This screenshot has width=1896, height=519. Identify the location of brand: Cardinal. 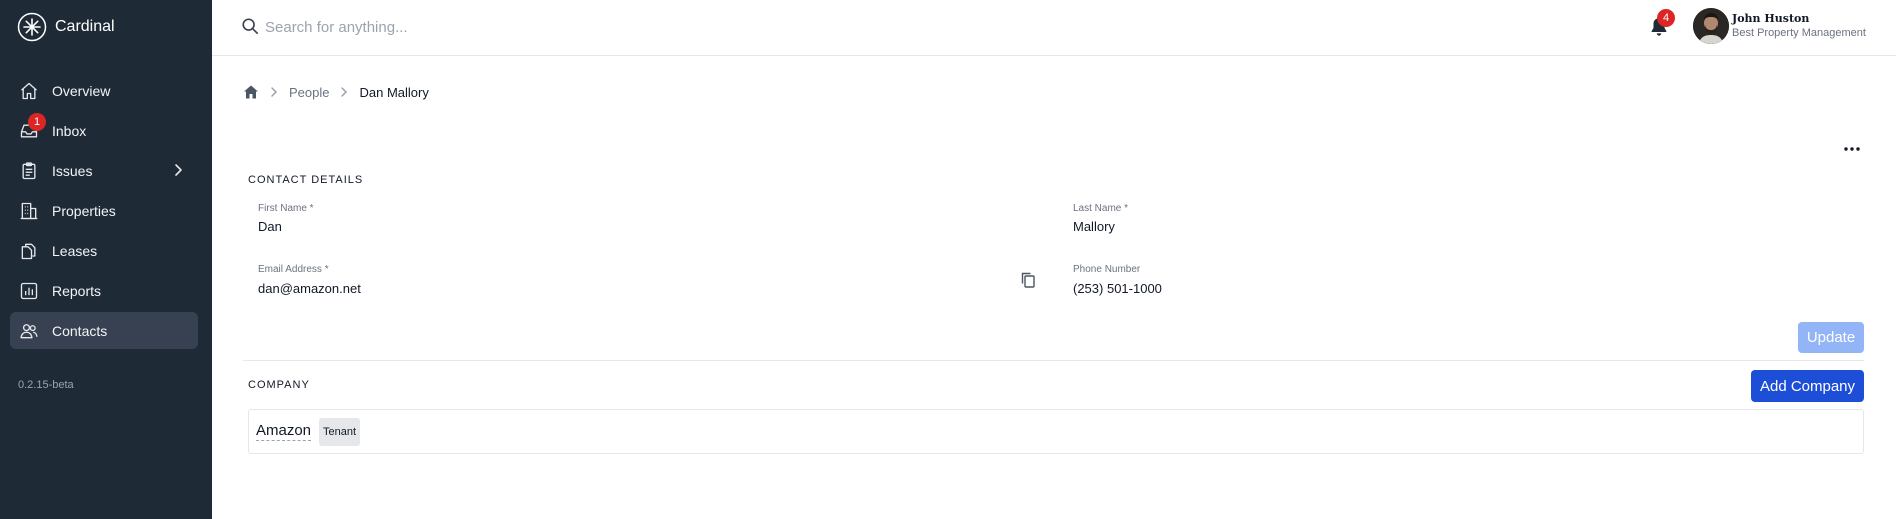
(66, 27).